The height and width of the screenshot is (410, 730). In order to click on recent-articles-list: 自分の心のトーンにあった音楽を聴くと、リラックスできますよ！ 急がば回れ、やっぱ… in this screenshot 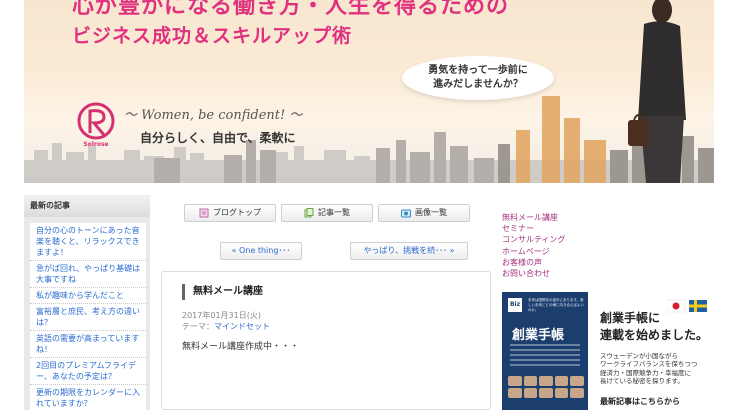, I will do `click(88, 316)`.